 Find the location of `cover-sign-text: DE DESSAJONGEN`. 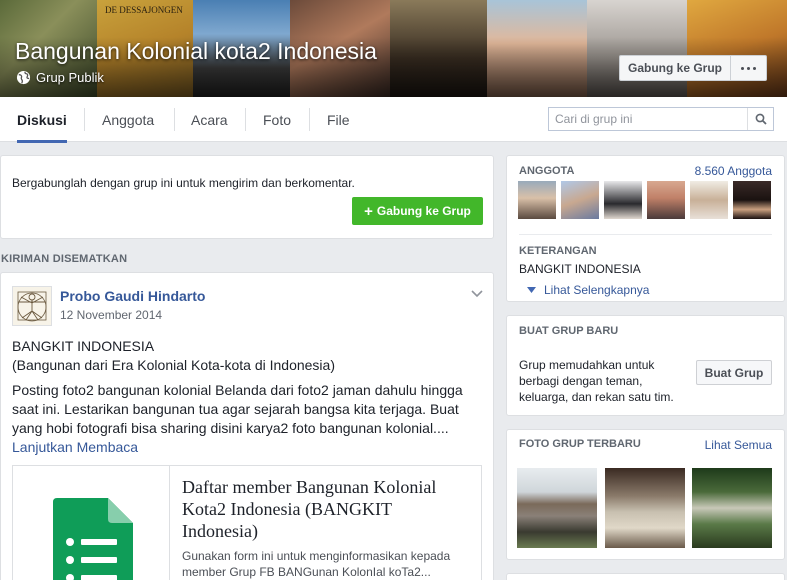

cover-sign-text: DE DESSAJONGEN is located at coordinates (144, 10).